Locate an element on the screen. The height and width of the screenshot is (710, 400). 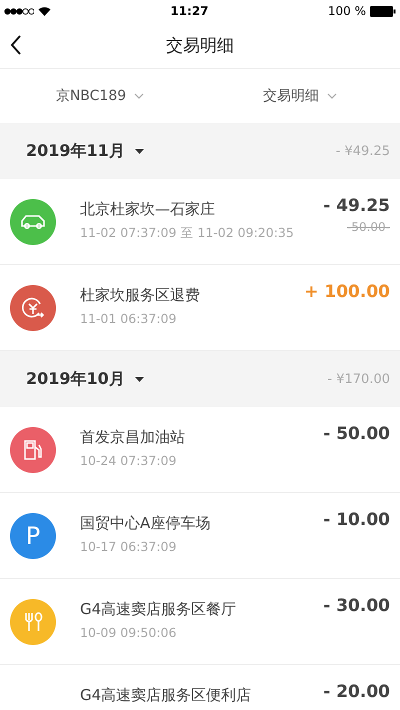
transaction-row: 北京杜家坎—石家庄 11-02 07:37:09 至 11-02 09:20:35 - 49.25 -50.00- is located at coordinates (200, 222).